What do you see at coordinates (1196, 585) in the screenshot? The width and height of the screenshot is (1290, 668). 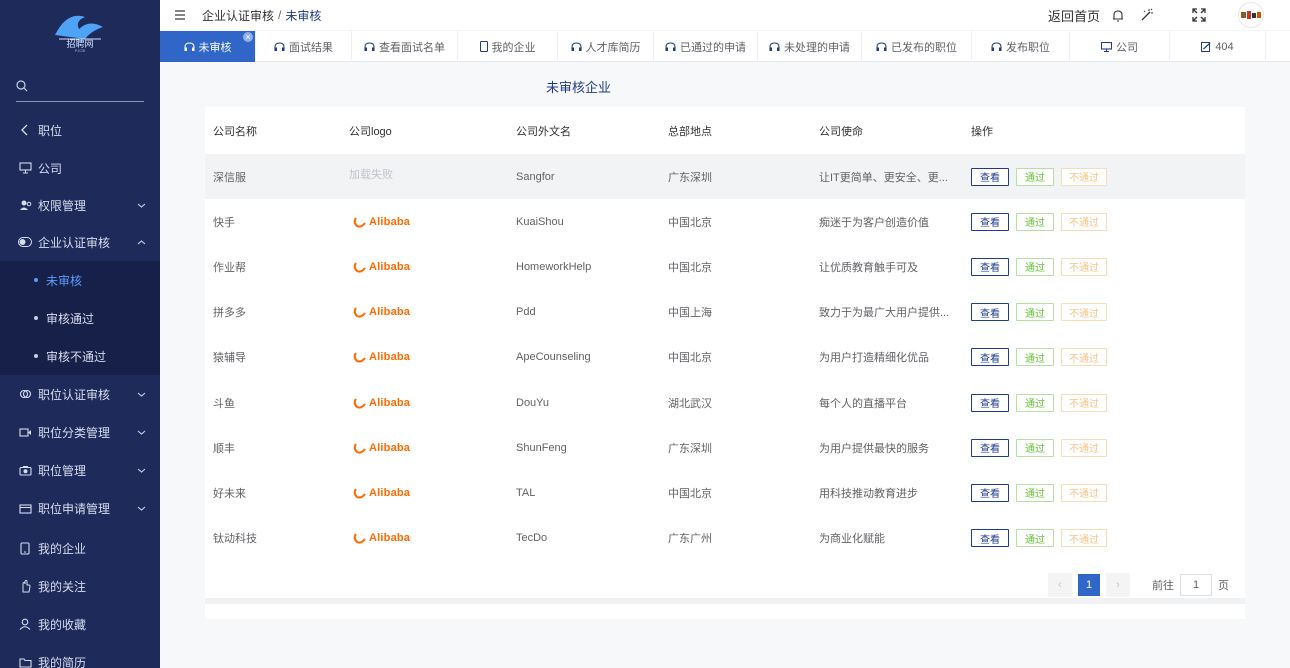 I see `goto-page-input` at bounding box center [1196, 585].